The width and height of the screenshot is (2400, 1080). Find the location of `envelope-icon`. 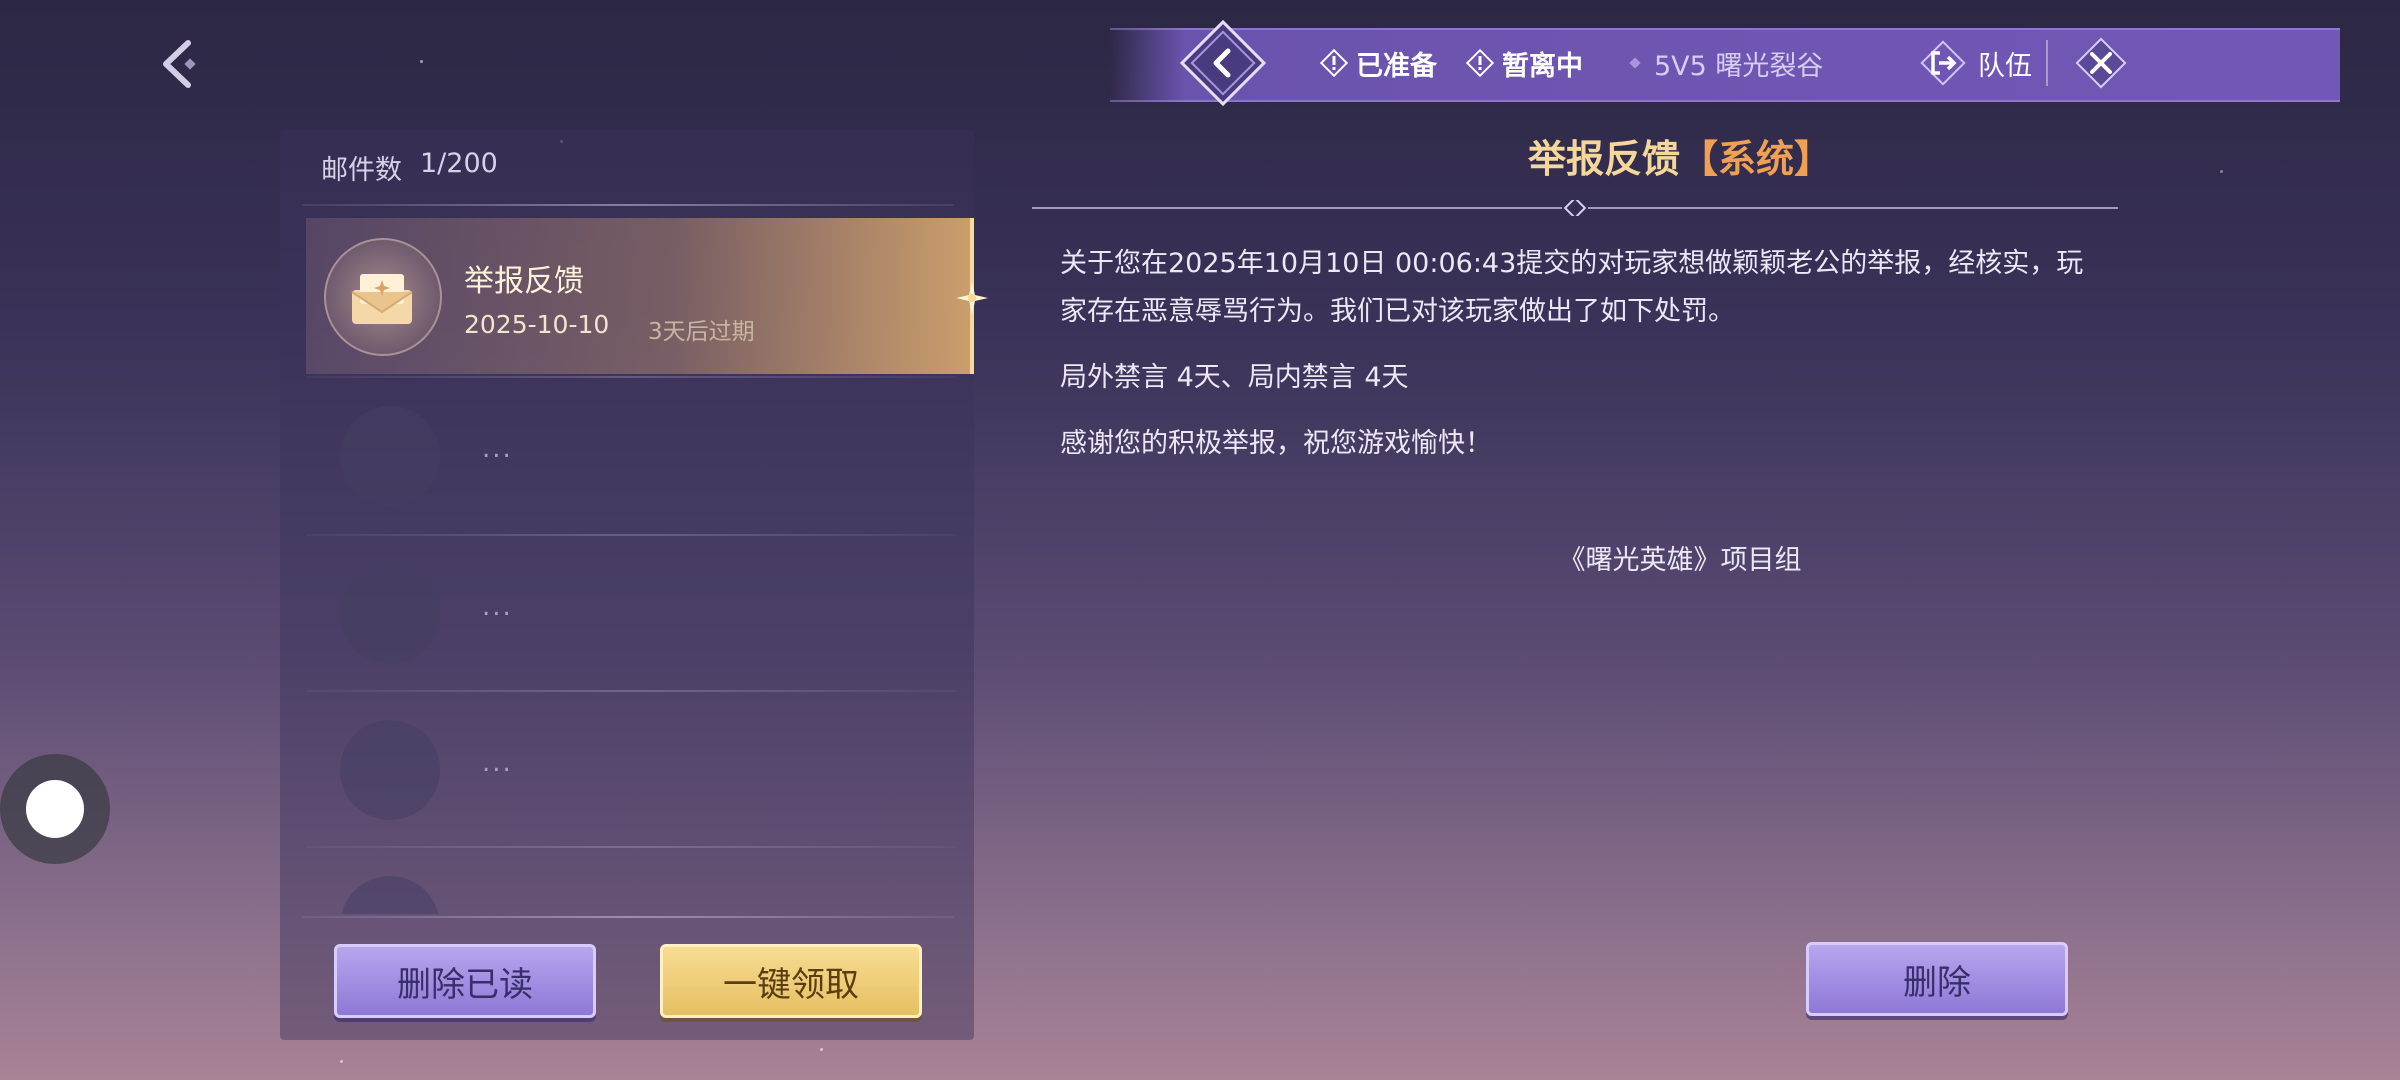

envelope-icon is located at coordinates (382, 299).